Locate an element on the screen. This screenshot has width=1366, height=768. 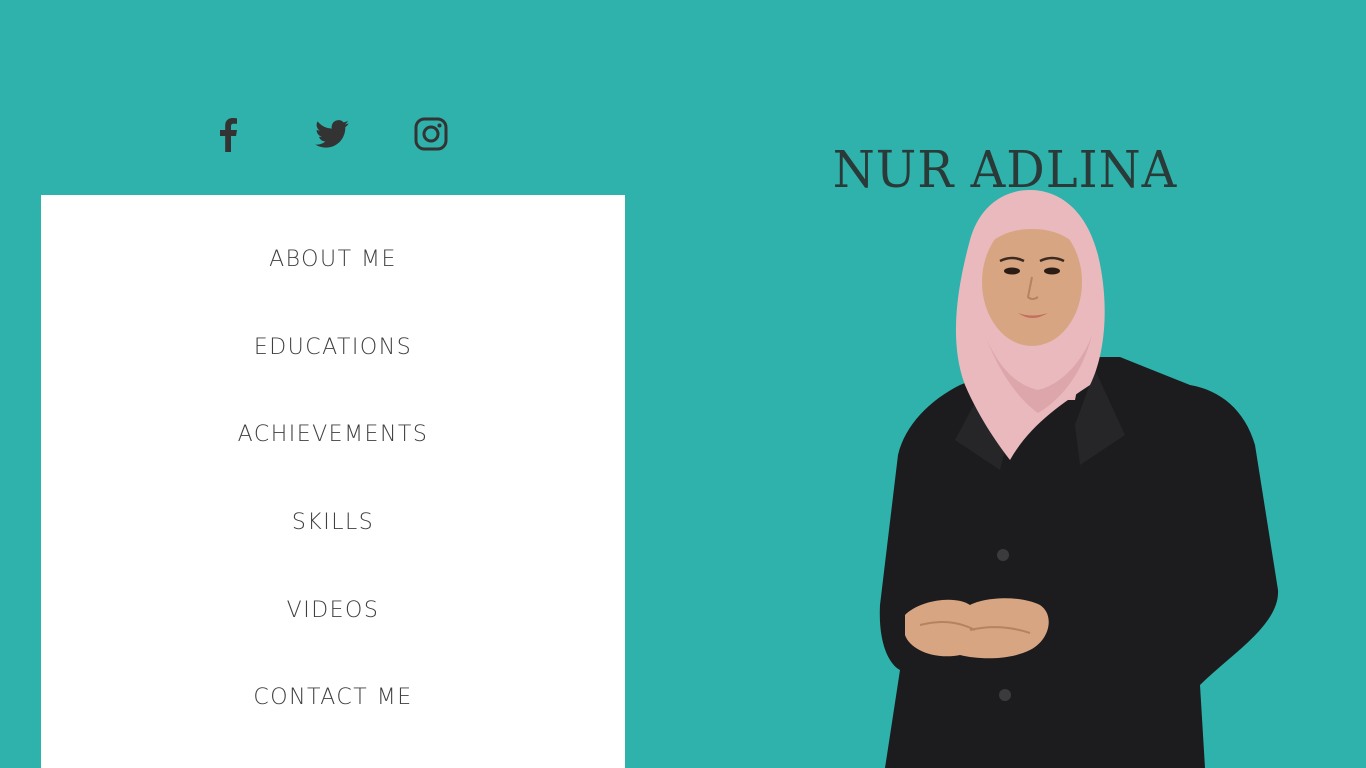
twitter-icon is located at coordinates (332, 134).